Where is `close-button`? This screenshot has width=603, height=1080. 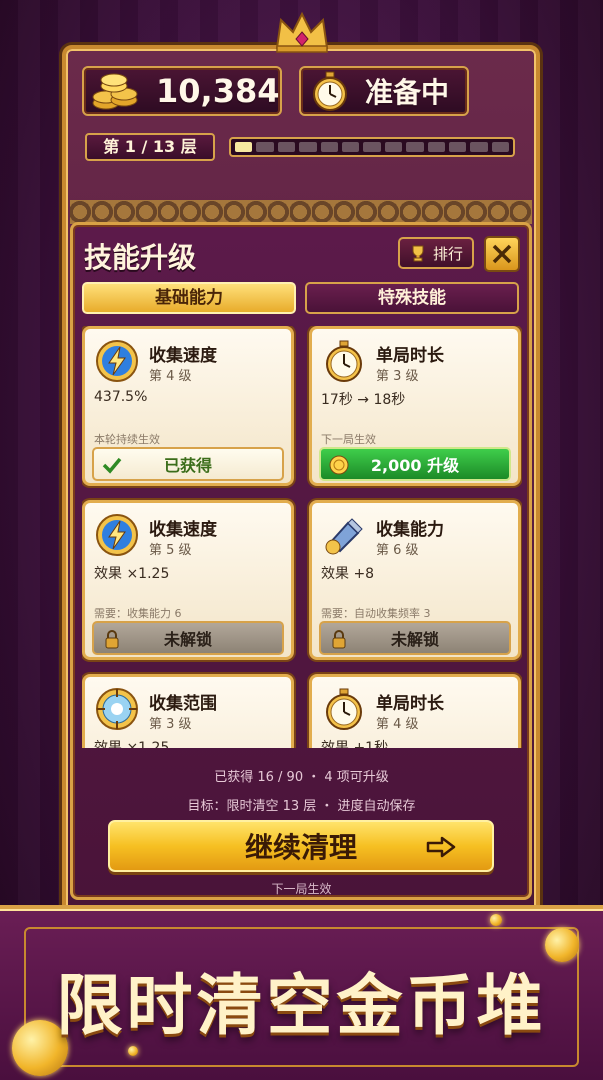 close-button is located at coordinates (502, 254).